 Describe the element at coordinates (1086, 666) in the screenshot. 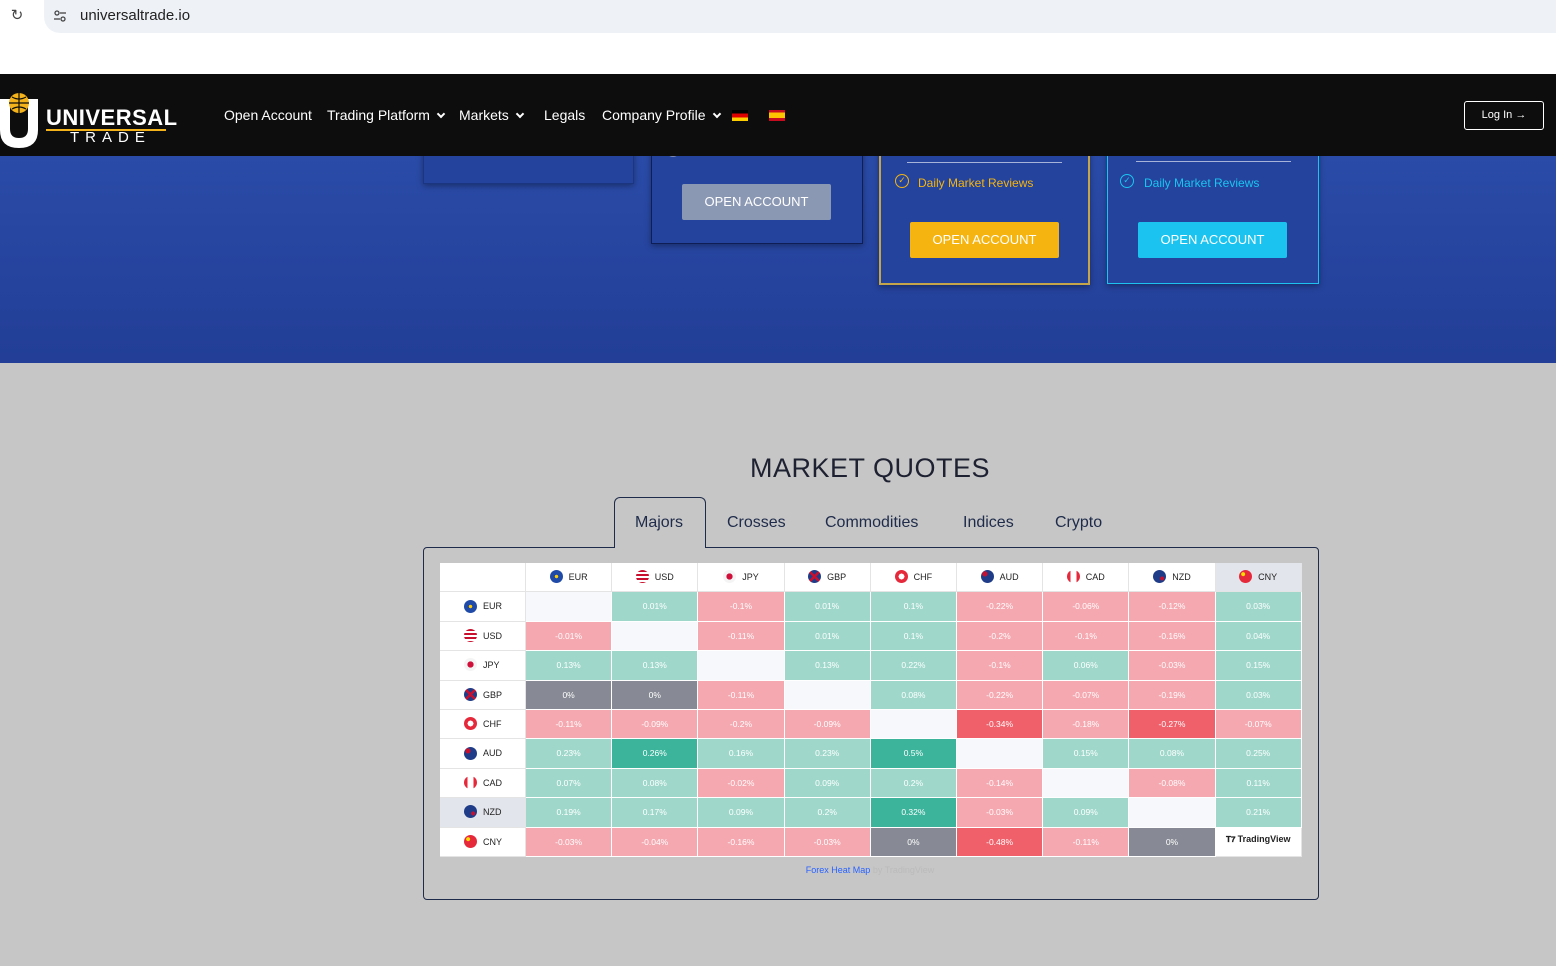

I see `heatmap-cell: 0.06%` at that location.